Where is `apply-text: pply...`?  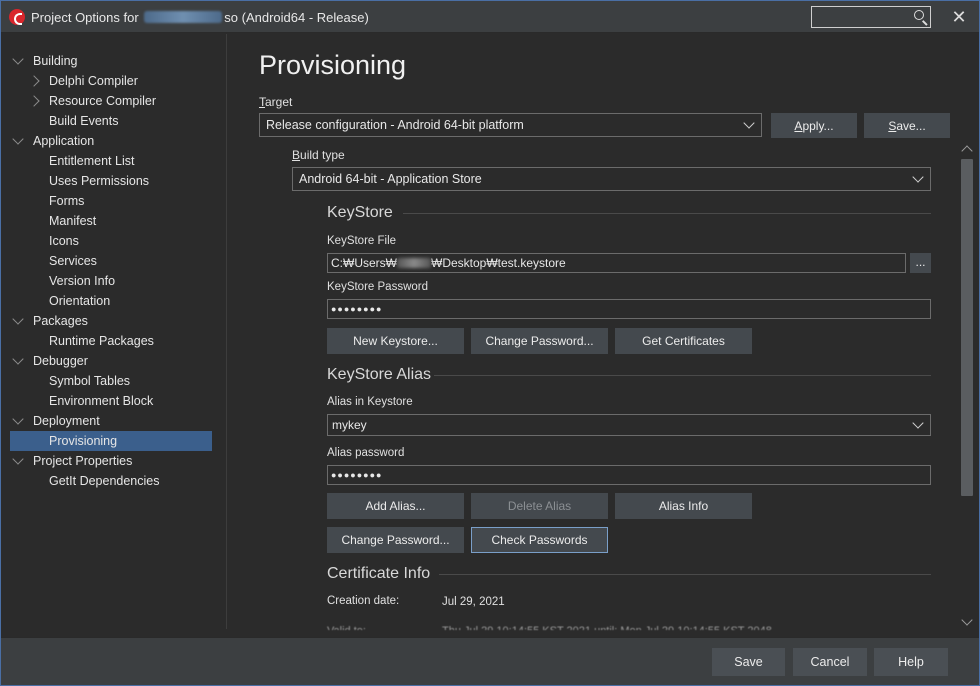 apply-text: pply... is located at coordinates (818, 126).